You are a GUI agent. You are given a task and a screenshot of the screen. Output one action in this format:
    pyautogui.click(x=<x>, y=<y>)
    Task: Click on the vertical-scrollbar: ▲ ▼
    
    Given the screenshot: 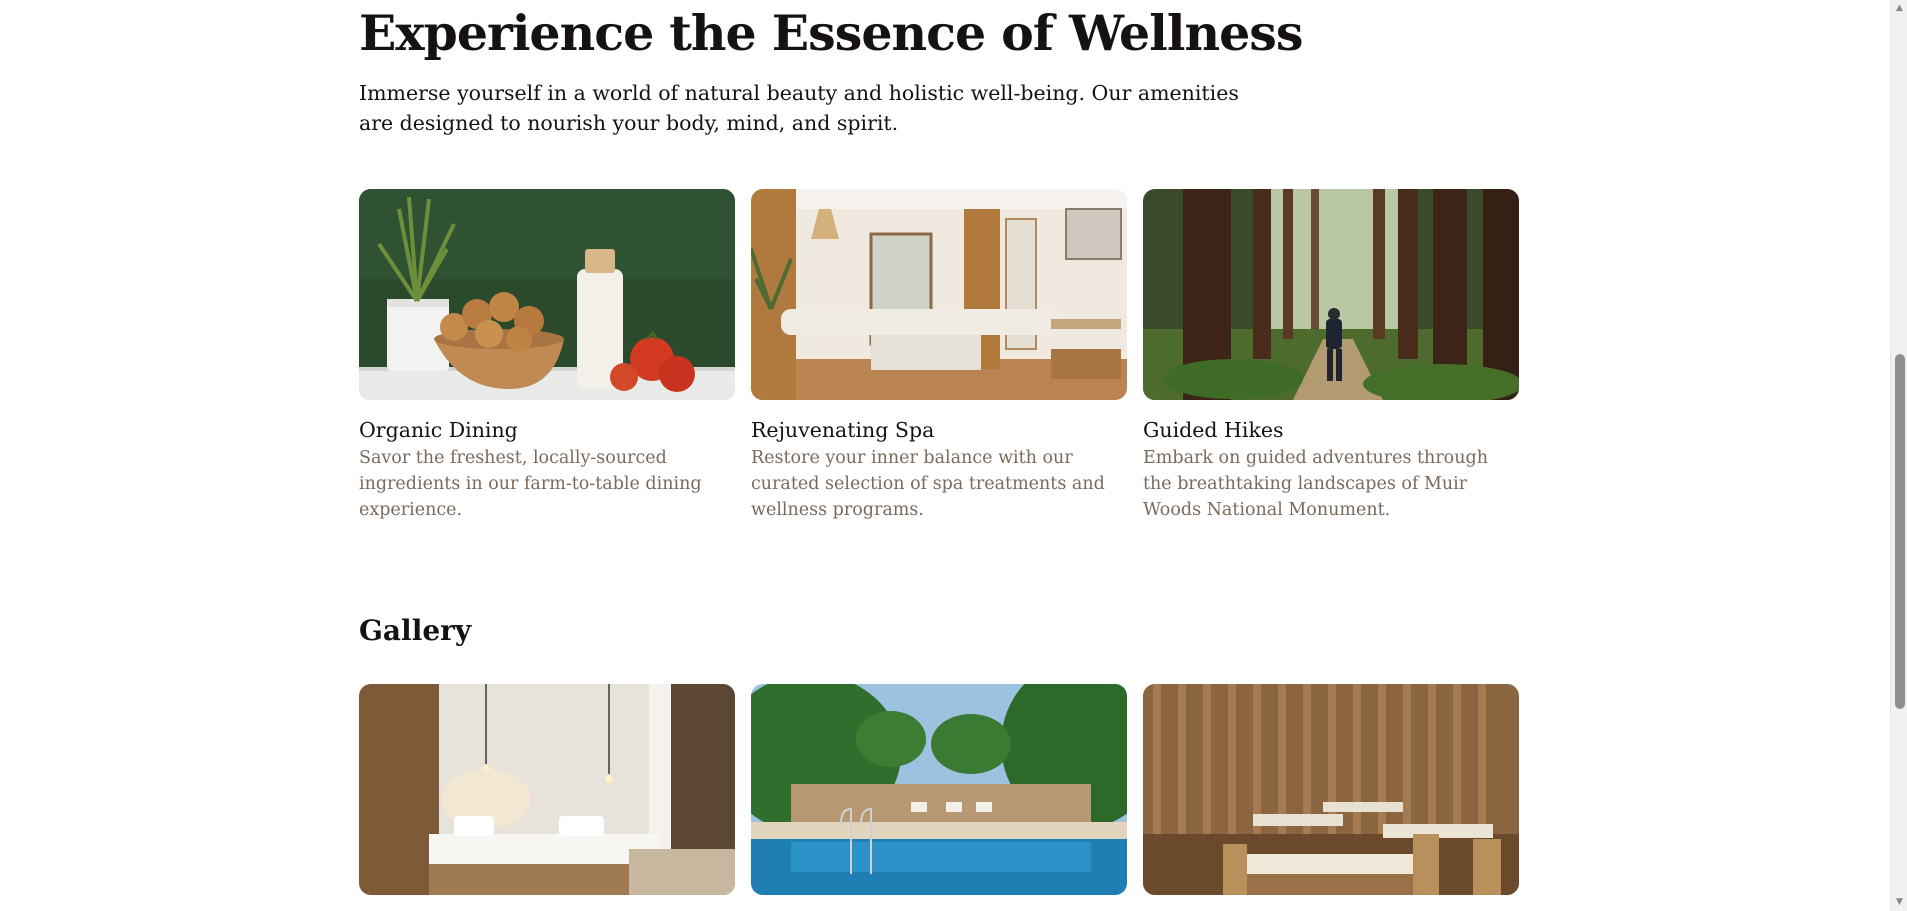 What is the action you would take?
    pyautogui.click(x=1898, y=455)
    